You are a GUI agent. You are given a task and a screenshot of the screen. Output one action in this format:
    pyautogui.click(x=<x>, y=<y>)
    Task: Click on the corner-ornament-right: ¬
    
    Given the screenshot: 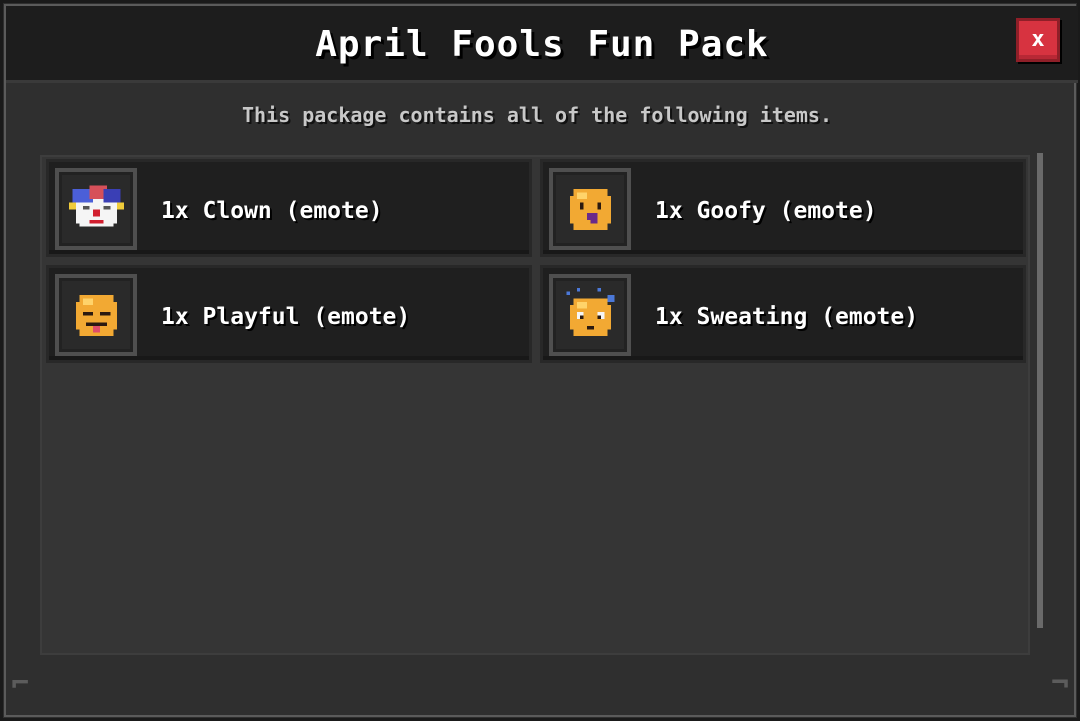 What is the action you would take?
    pyautogui.click(x=1059, y=683)
    